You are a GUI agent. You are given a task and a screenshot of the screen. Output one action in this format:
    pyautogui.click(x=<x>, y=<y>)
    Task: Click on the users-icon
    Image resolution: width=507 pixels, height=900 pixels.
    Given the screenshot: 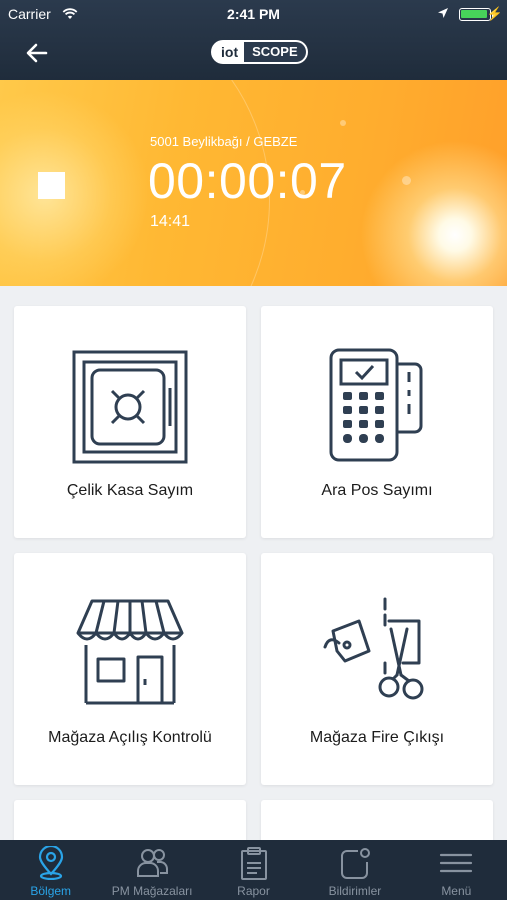 What is the action you would take?
    pyautogui.click(x=153, y=863)
    